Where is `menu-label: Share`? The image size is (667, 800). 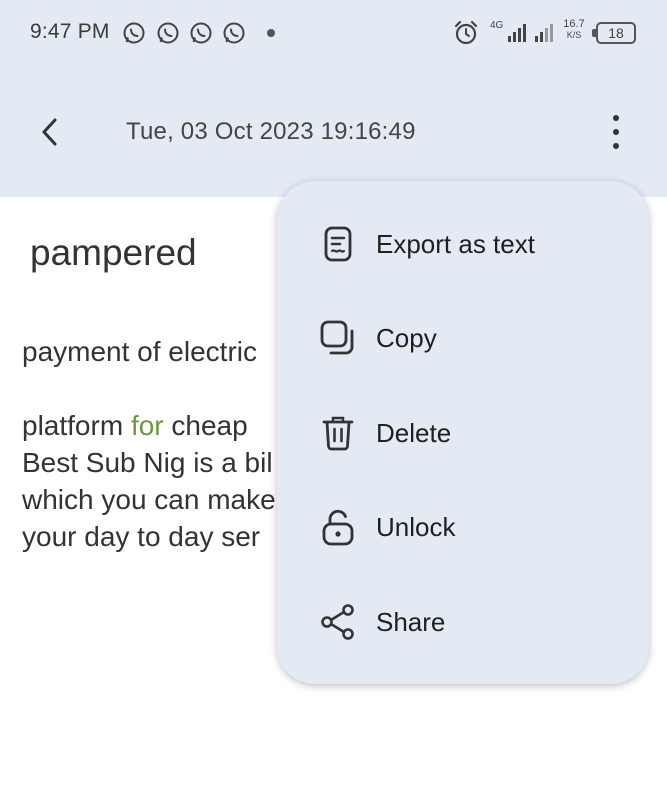 menu-label: Share is located at coordinates (411, 622).